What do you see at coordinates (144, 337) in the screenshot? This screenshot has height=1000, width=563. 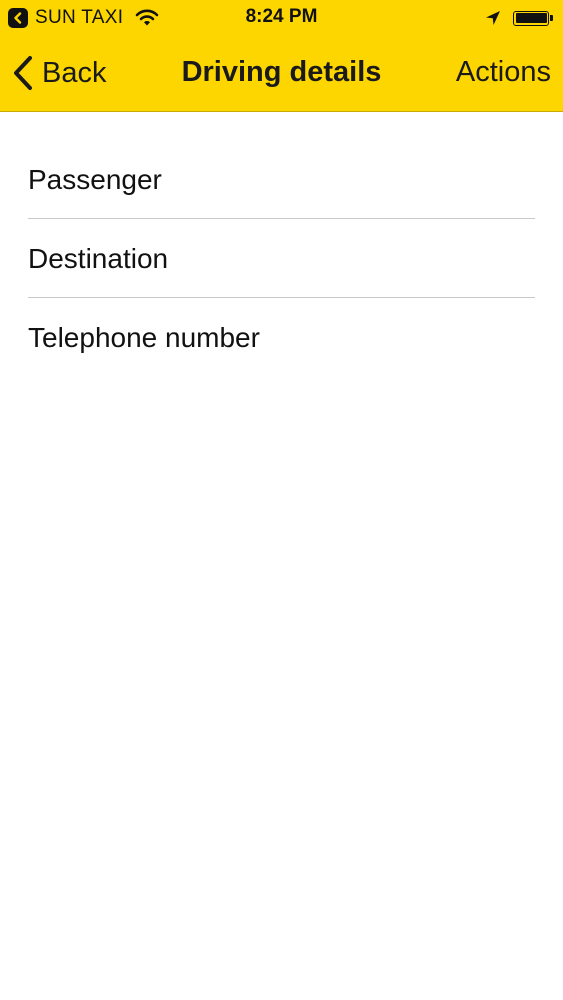 I see `list-item-label: Telephone number` at bounding box center [144, 337].